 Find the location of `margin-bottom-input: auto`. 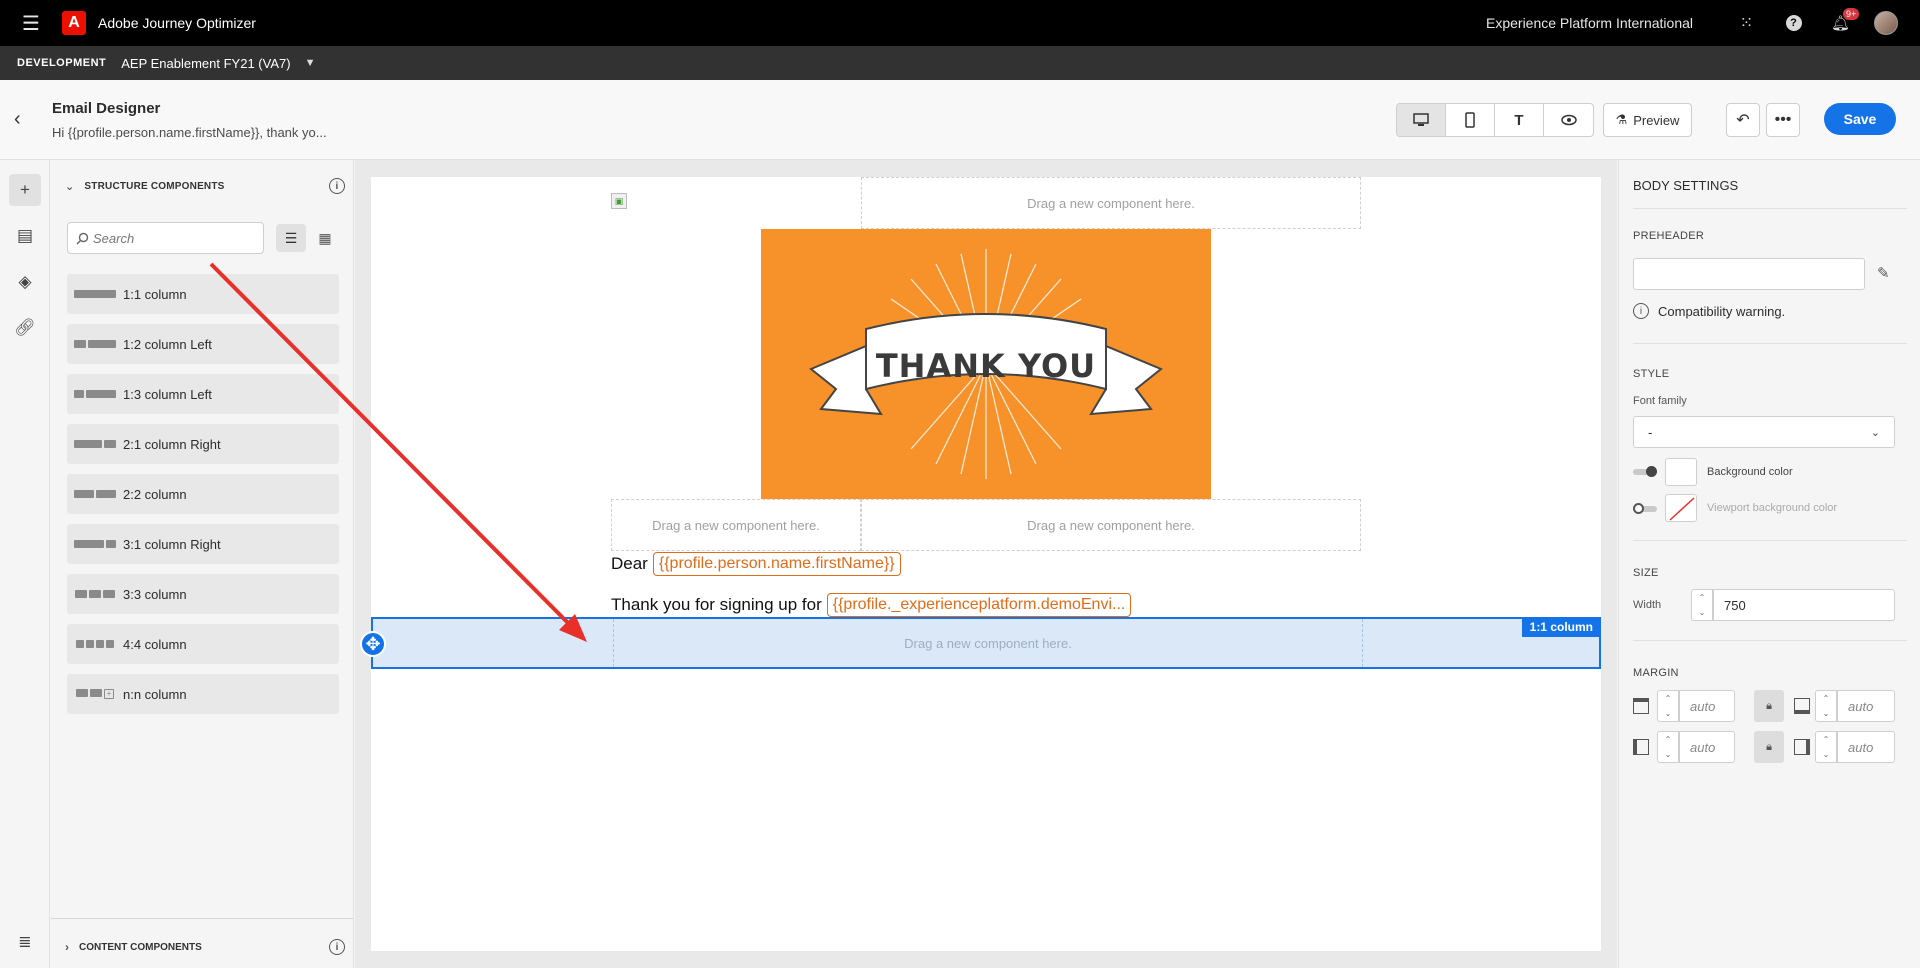

margin-bottom-input: auto is located at coordinates (1866, 706).